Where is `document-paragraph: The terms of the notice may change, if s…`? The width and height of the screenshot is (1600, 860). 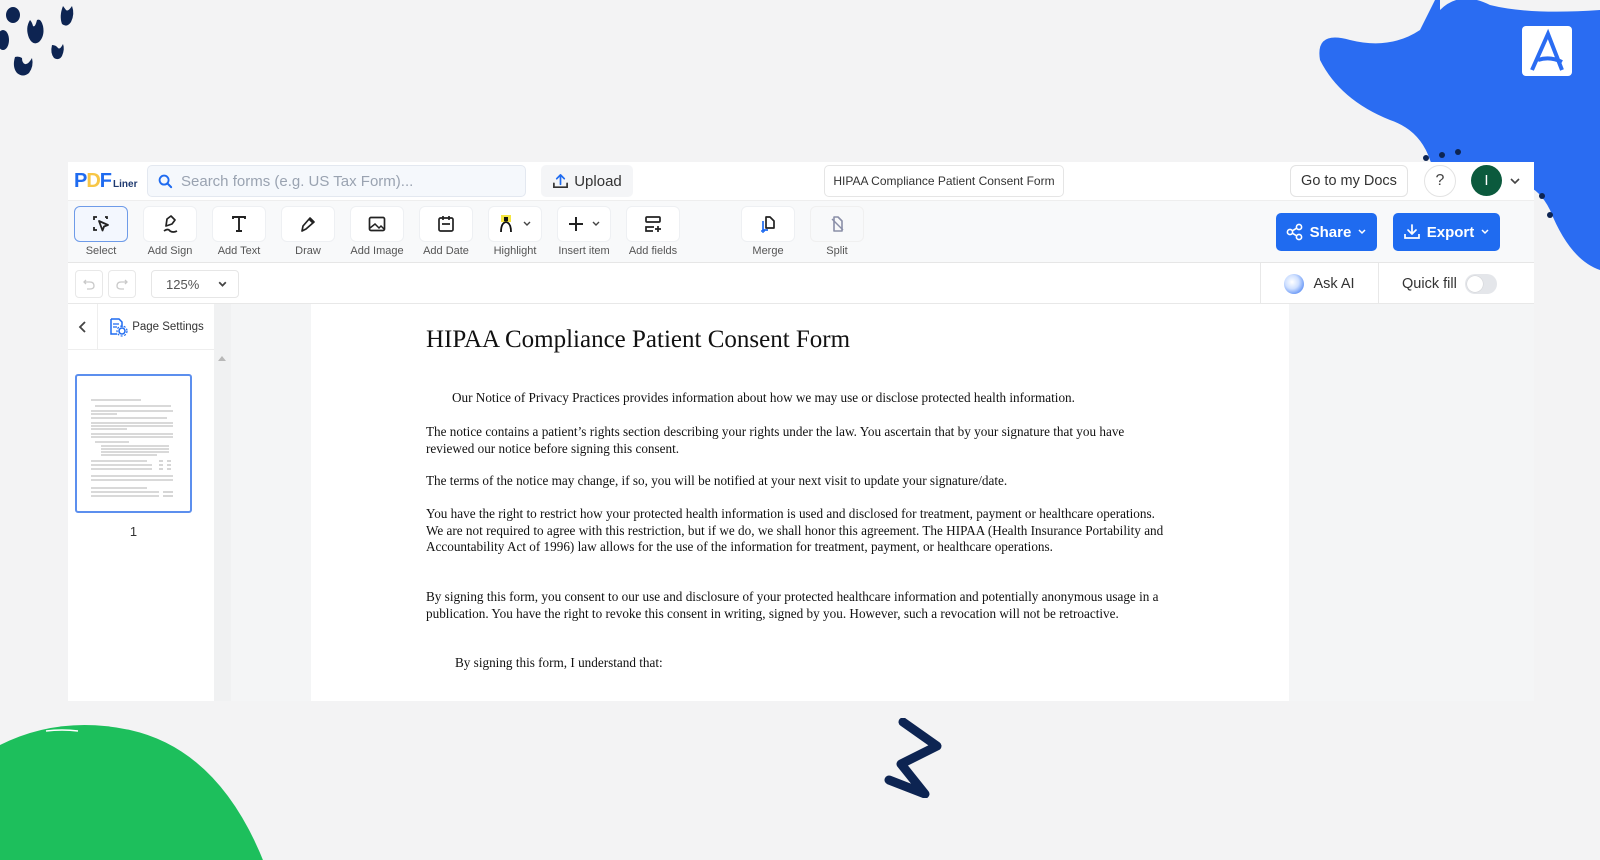
document-paragraph: The terms of the notice may change, if s… is located at coordinates (717, 480).